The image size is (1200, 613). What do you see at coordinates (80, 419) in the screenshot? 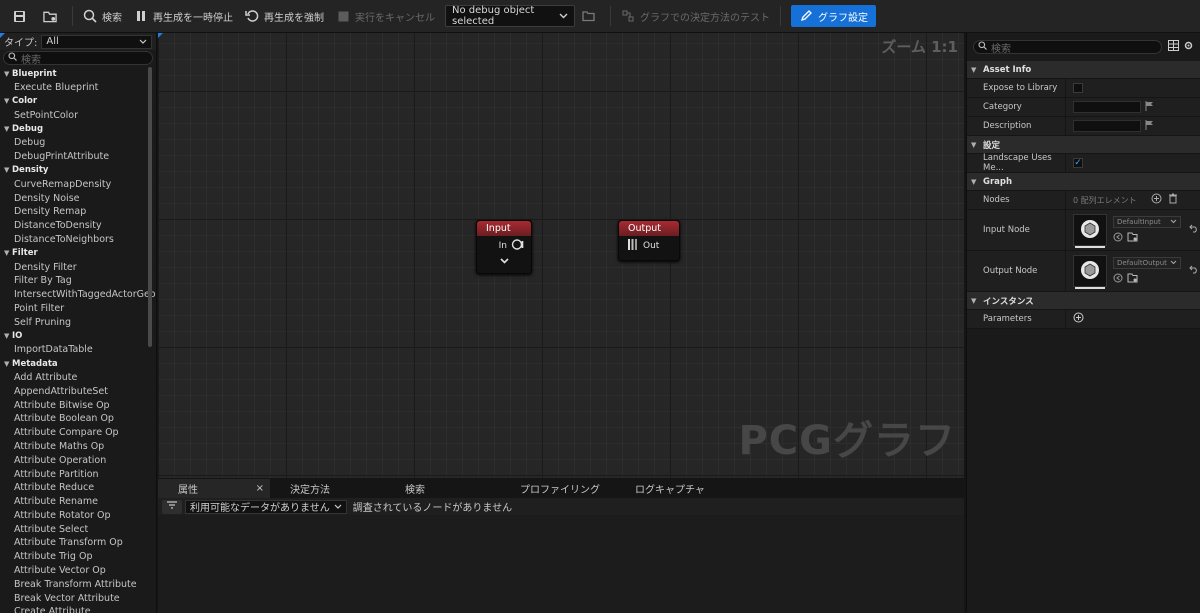
I see `palette-item: Attribute Boolean Op` at bounding box center [80, 419].